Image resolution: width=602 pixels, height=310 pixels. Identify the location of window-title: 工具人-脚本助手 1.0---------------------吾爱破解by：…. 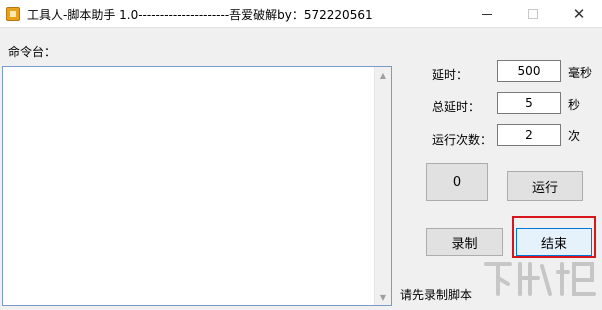
(200, 15).